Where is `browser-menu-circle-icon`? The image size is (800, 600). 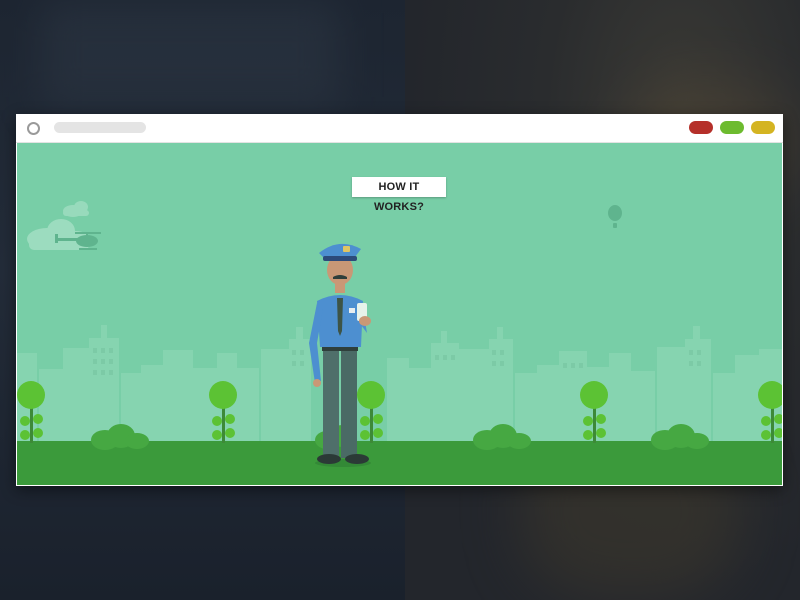 browser-menu-circle-icon is located at coordinates (33, 128).